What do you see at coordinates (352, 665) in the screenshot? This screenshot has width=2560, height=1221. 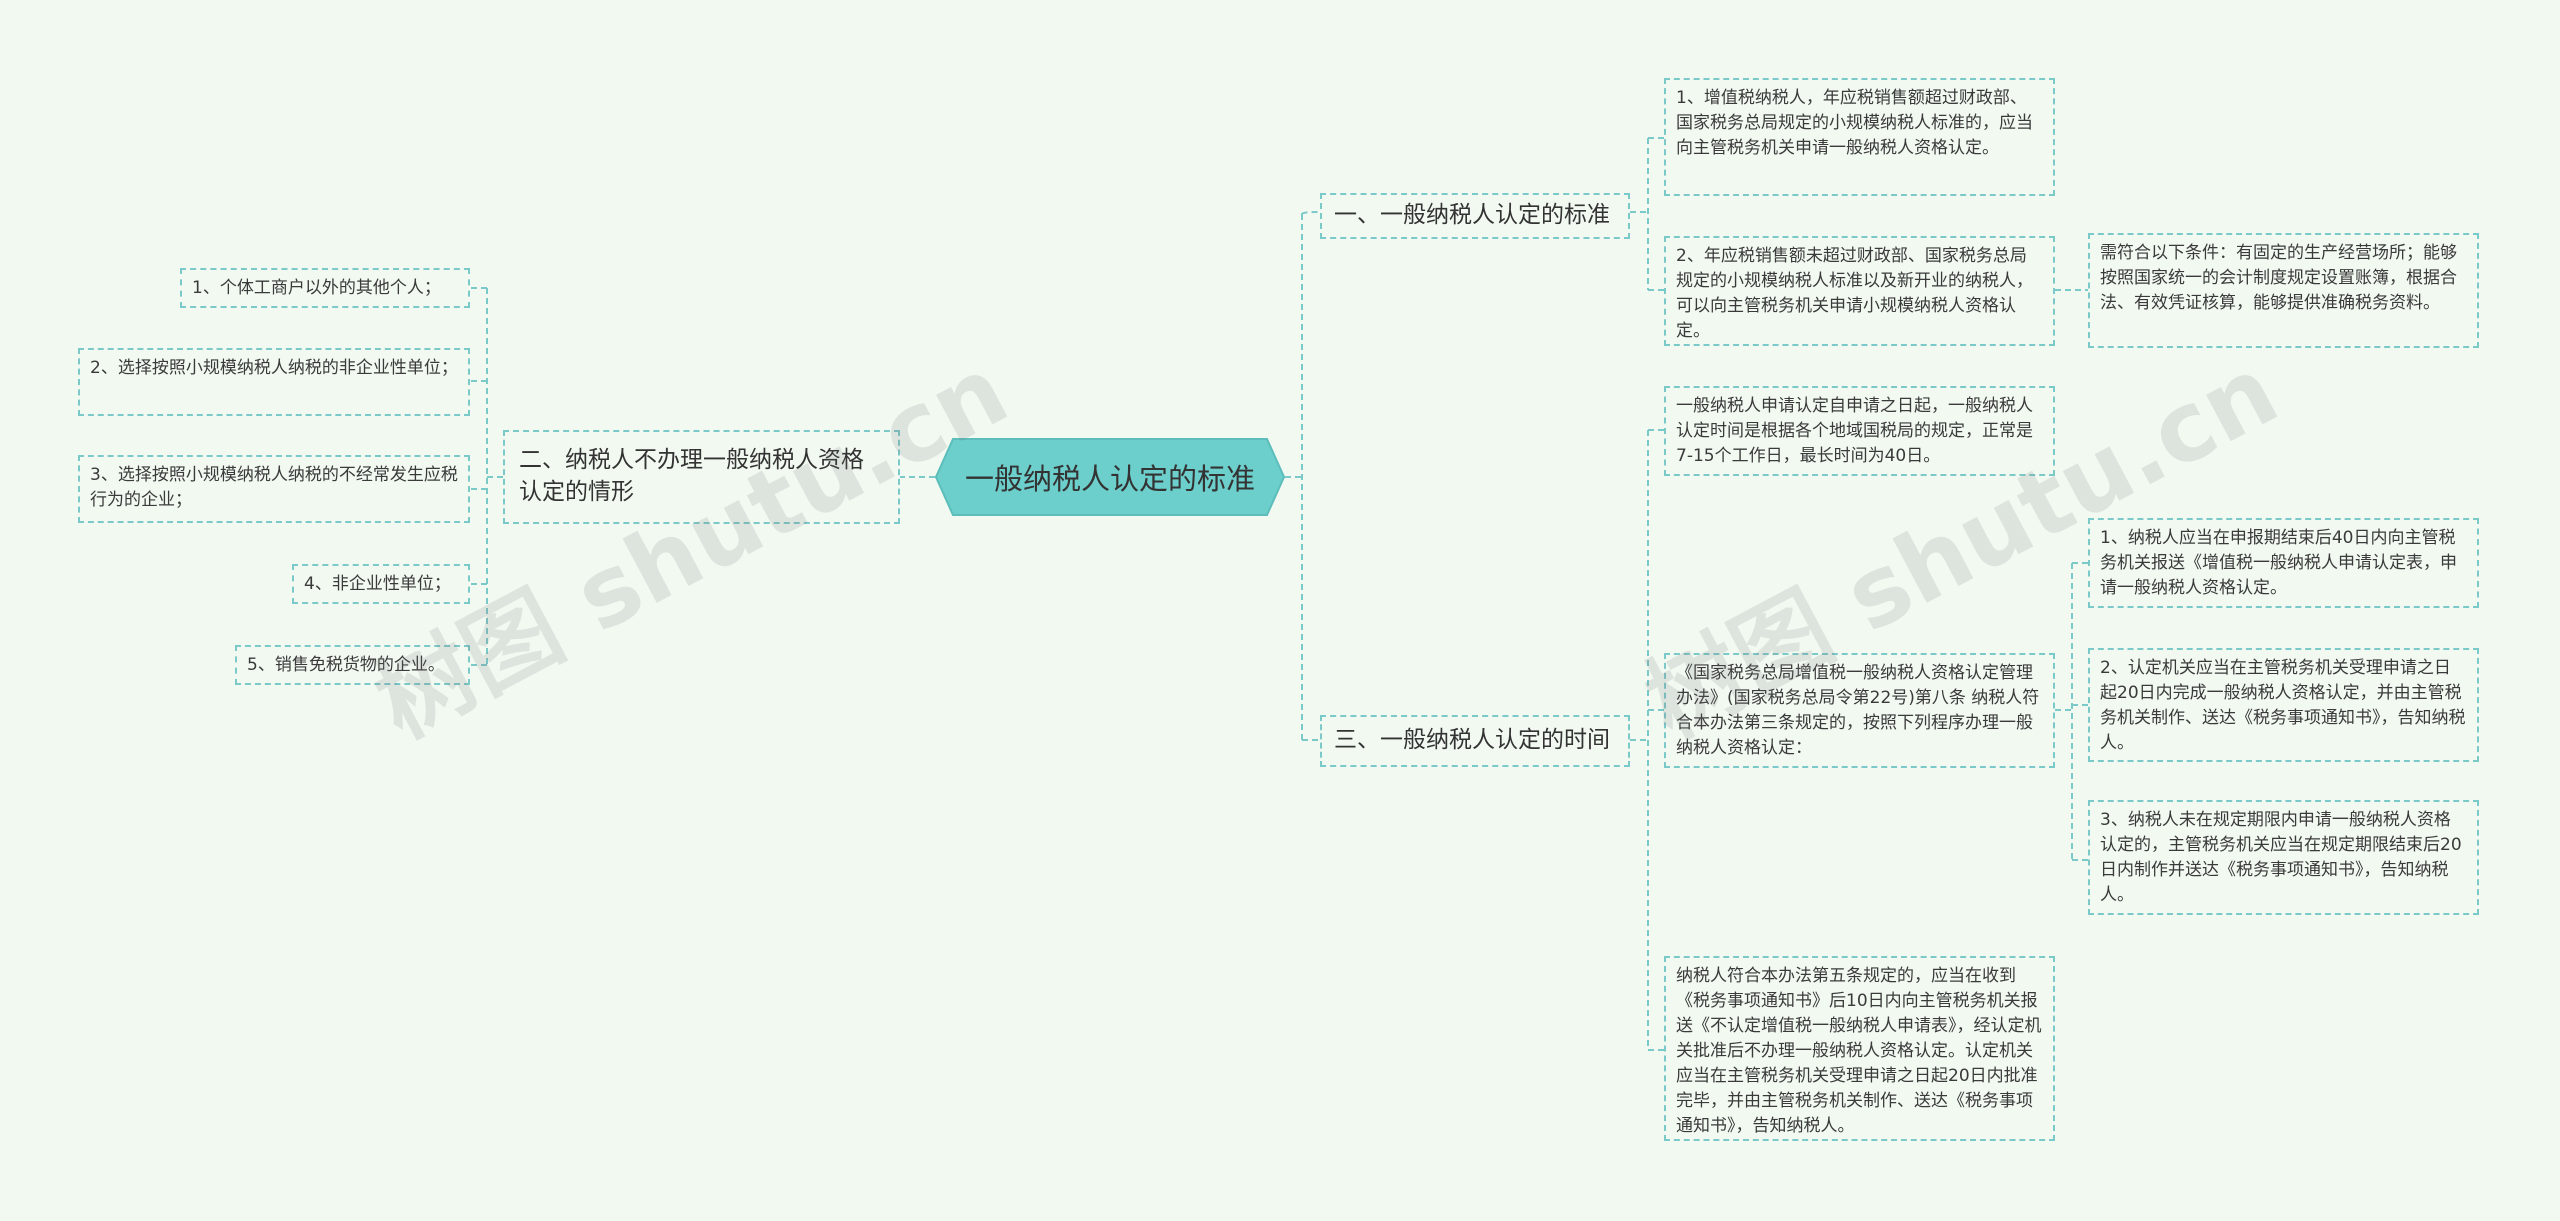 I see `no-application-item-5: 5、销售免税货物的企业。` at bounding box center [352, 665].